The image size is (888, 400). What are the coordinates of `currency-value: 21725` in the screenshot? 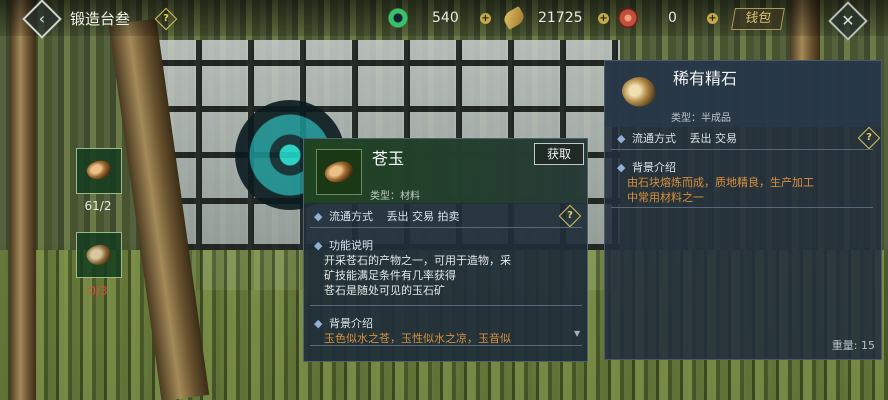 It's located at (560, 18).